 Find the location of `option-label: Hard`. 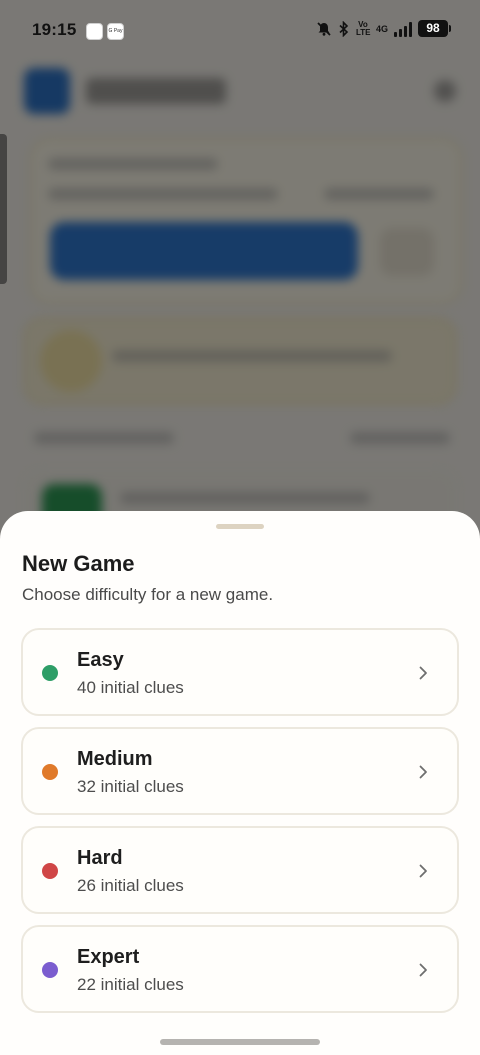

option-label: Hard is located at coordinates (100, 858).